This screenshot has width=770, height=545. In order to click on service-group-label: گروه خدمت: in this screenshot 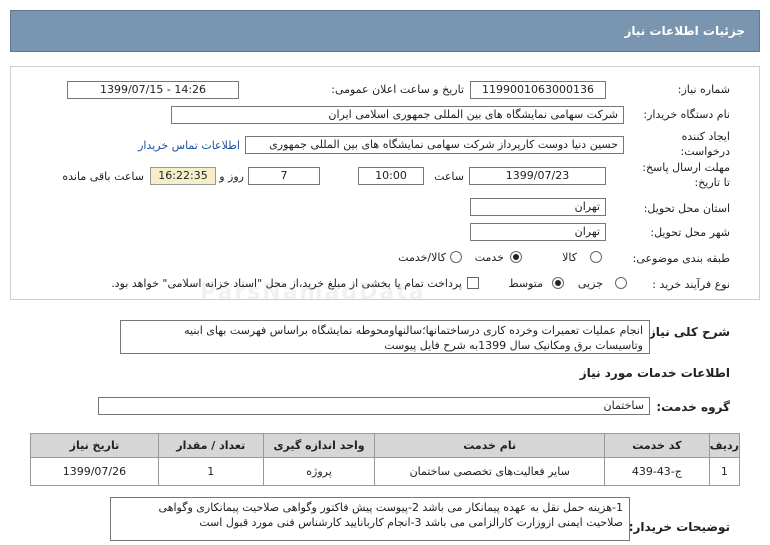, I will do `click(693, 407)`.